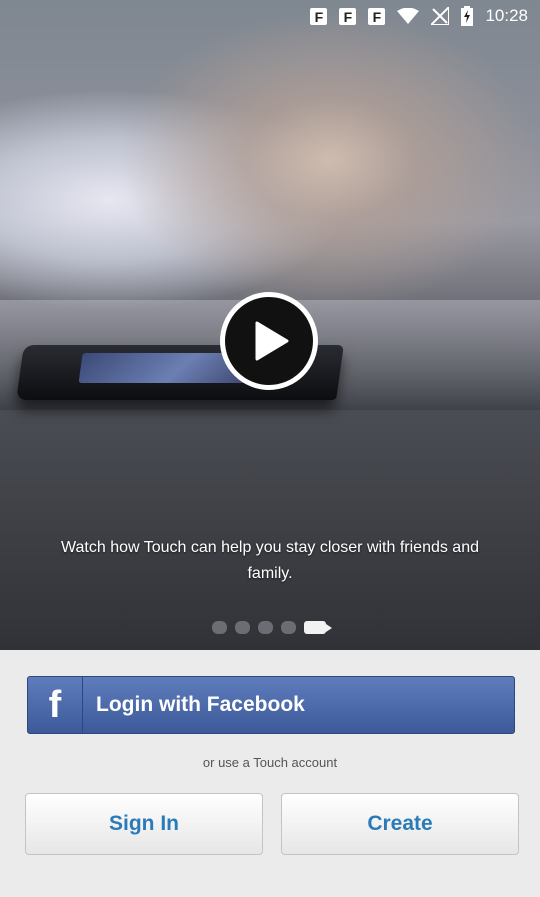 The width and height of the screenshot is (540, 897). What do you see at coordinates (270, 762) in the screenshot?
I see `touch-account-hint: or use a Touch account` at bounding box center [270, 762].